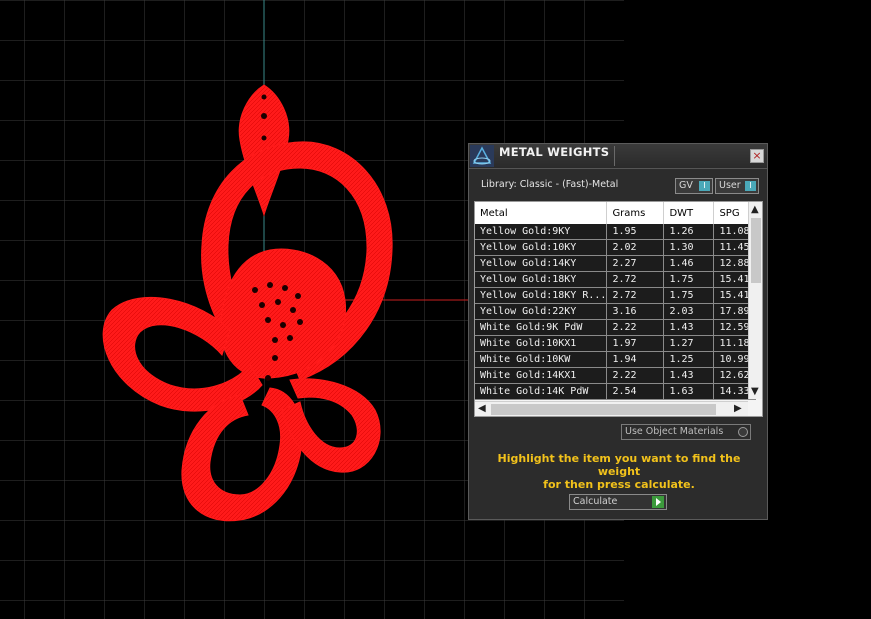 The height and width of the screenshot is (619, 871). Describe the element at coordinates (619, 484) in the screenshot. I see `instruction-line-2: for then press calculate.` at that location.